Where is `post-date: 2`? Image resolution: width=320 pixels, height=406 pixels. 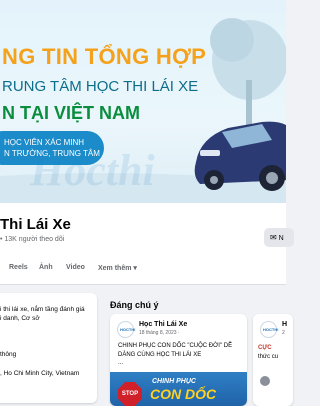 post-date: 2 is located at coordinates (283, 333).